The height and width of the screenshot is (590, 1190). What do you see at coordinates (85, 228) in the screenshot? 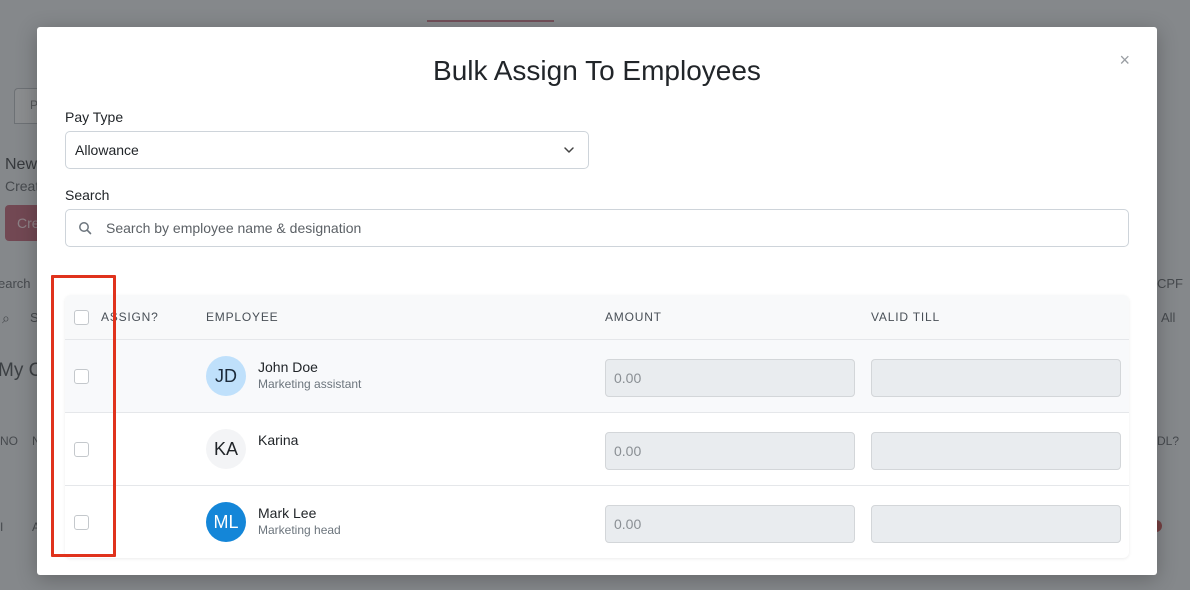
I see `search-icon` at bounding box center [85, 228].